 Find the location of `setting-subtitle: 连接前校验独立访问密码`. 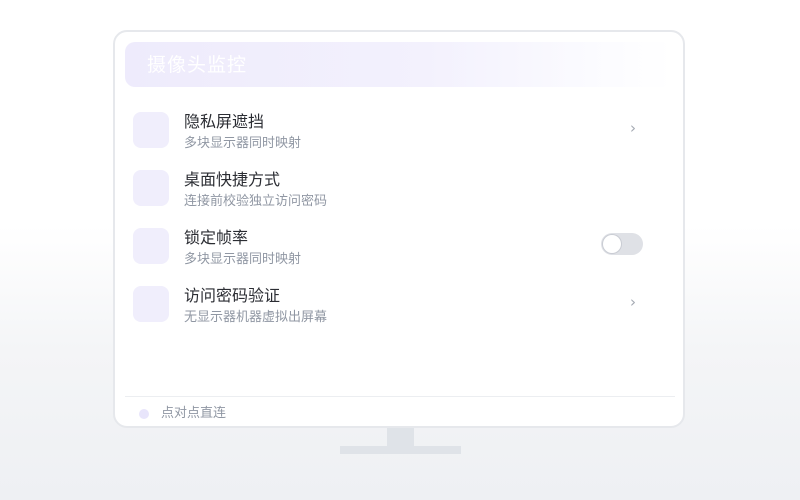

setting-subtitle: 连接前校验独立访问密码 is located at coordinates (256, 201).